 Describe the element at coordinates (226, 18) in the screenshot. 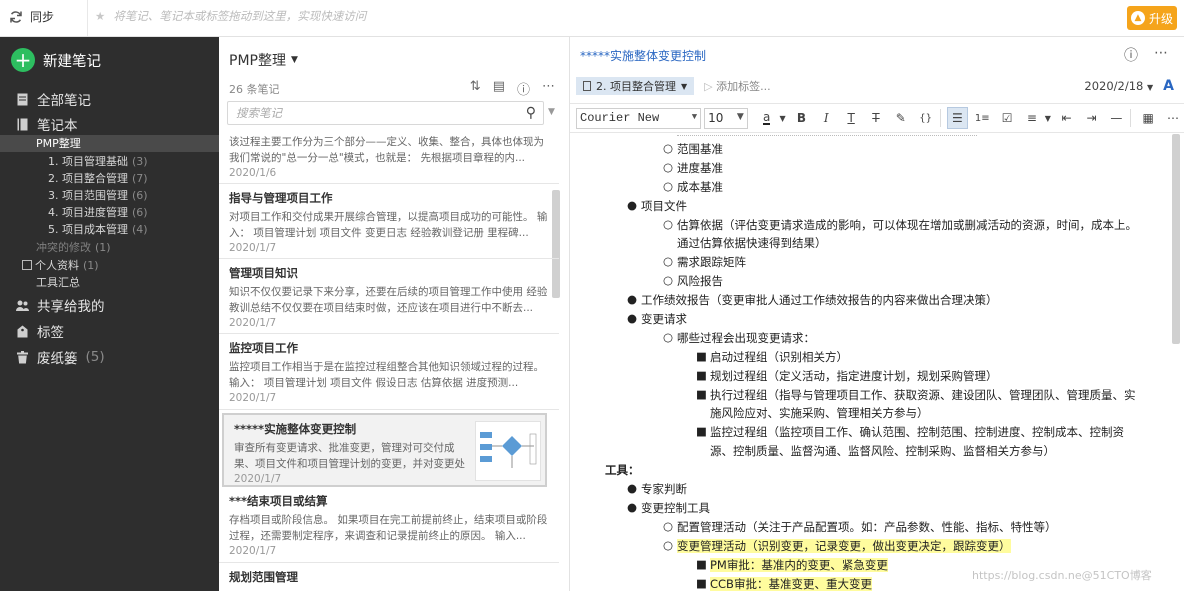

I see `shortcut-drop-area: ★ 将笔记、笔记本或标签拖动到这里，实现快速访问` at that location.